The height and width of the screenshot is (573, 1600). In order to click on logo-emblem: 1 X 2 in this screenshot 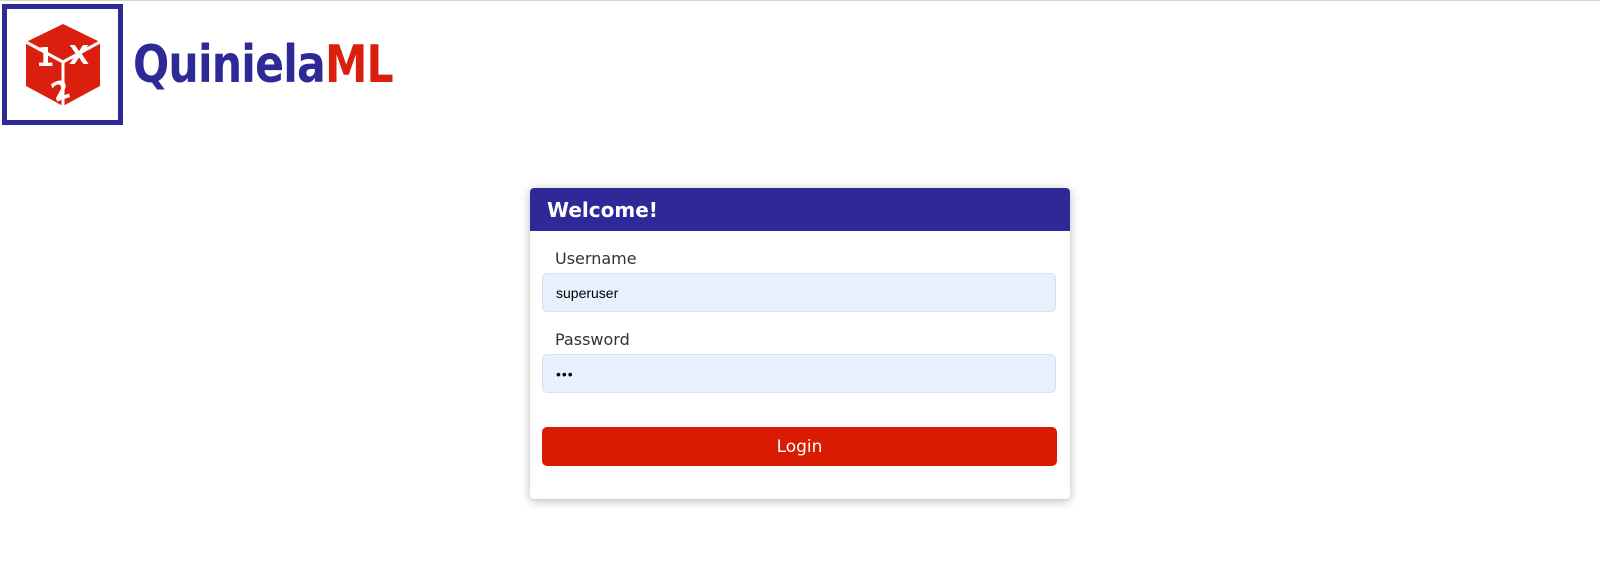, I will do `click(62, 64)`.